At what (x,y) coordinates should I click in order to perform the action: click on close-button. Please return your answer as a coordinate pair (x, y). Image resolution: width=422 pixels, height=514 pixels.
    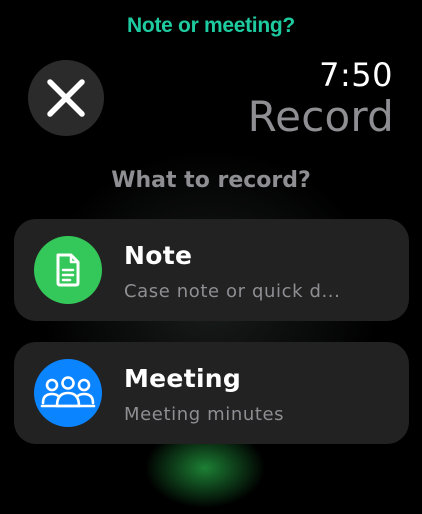
    Looking at the image, I should click on (66, 98).